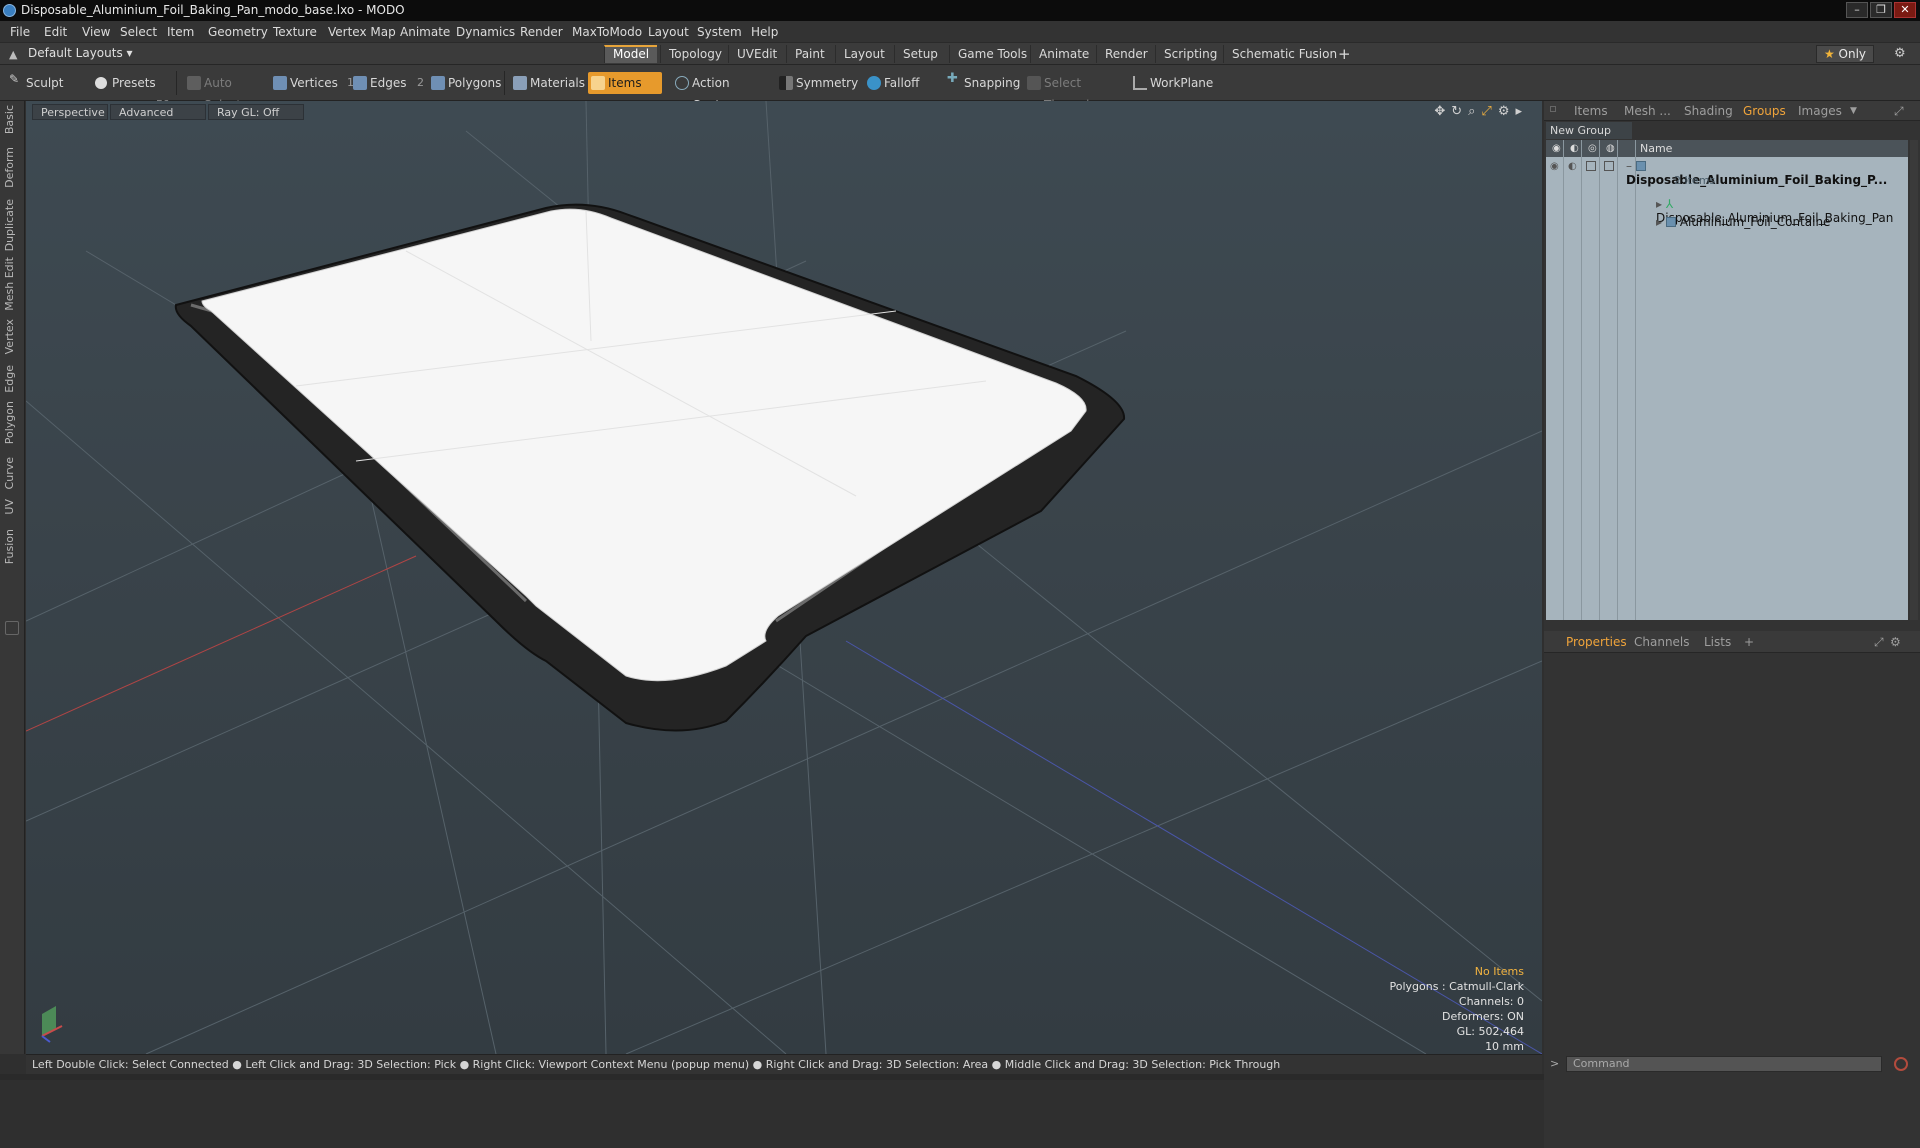 The height and width of the screenshot is (1148, 1920). What do you see at coordinates (138, 32) in the screenshot?
I see `menu-select: Select` at bounding box center [138, 32].